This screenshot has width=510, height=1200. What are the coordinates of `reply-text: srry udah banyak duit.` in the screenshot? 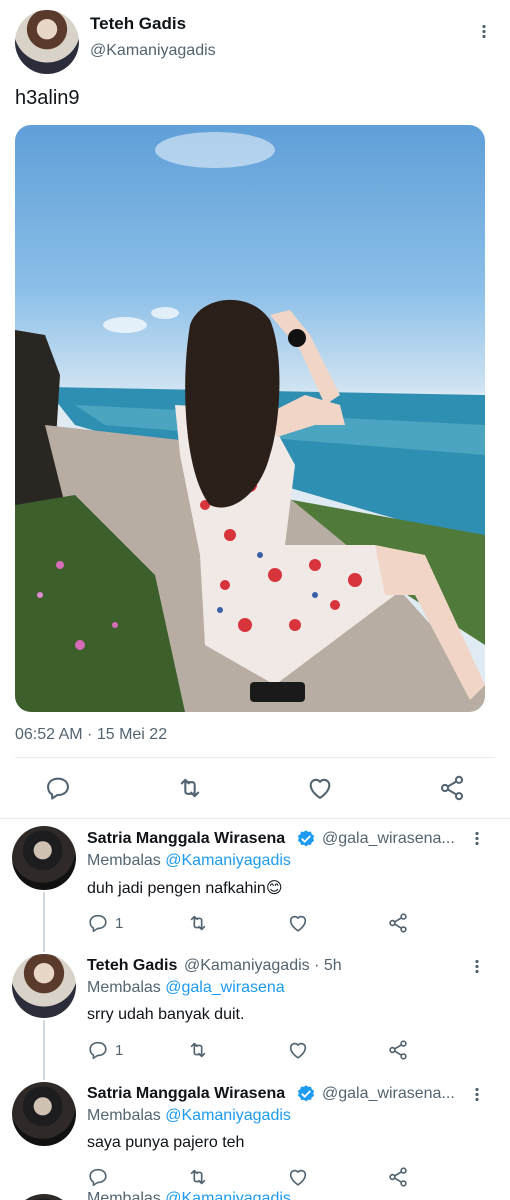 It's located at (166, 1014).